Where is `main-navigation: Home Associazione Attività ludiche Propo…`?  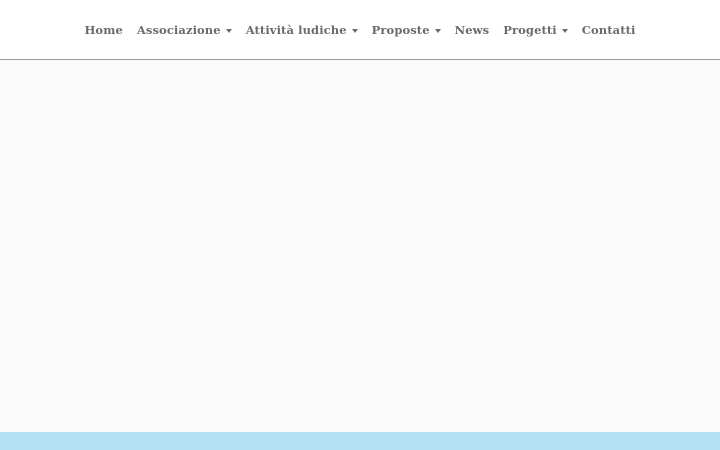
main-navigation: Home Associazione Attività ludiche Propo… is located at coordinates (360, 30).